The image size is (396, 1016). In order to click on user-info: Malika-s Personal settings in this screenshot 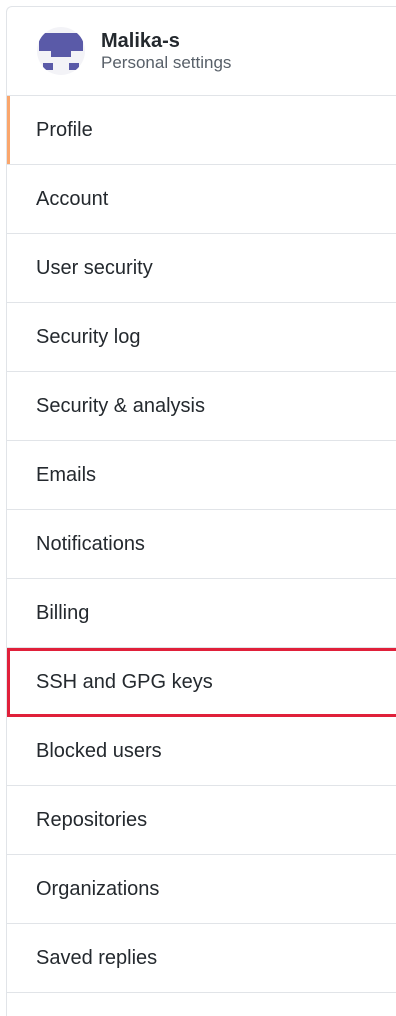, I will do `click(166, 51)`.